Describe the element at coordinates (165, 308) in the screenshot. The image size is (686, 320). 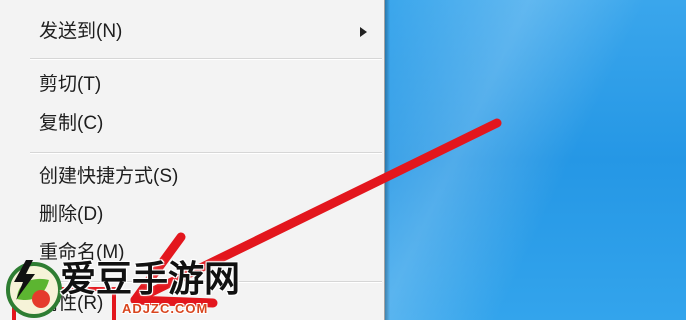
I see `watermark-domain: ADJZC.COM` at that location.